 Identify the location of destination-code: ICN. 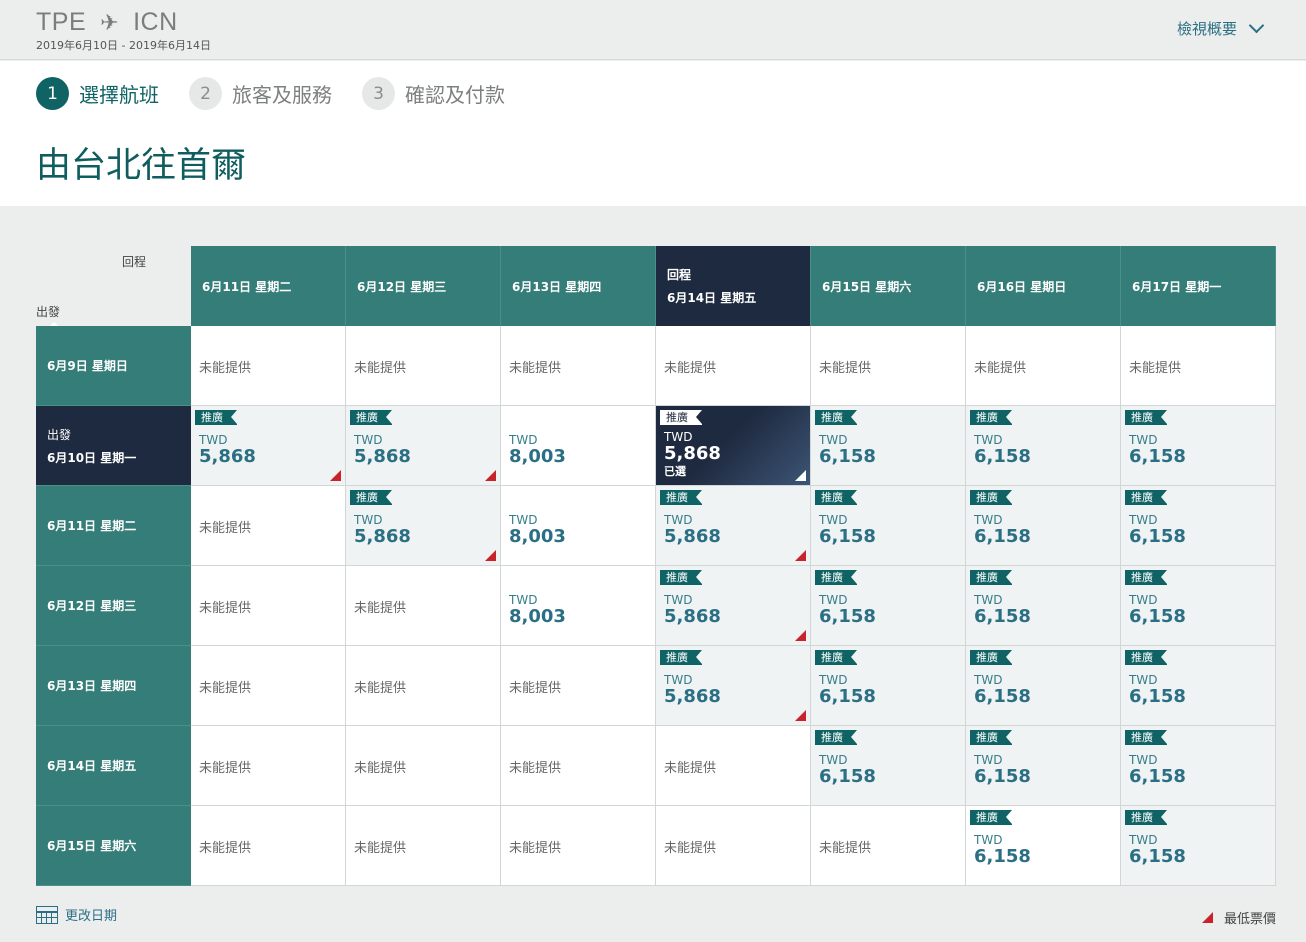
(155, 22).